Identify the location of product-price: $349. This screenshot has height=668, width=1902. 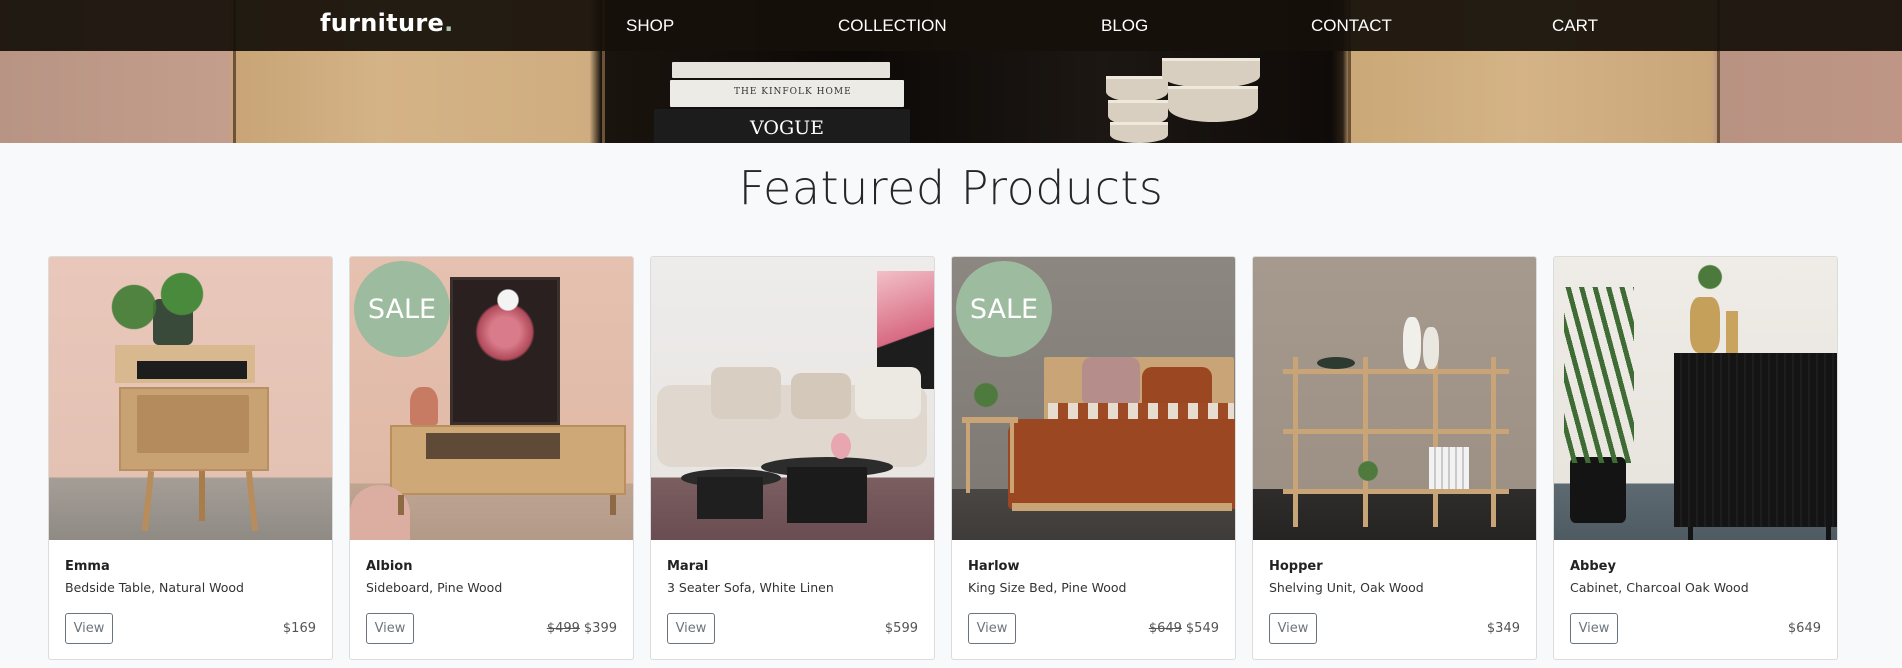
(1503, 628).